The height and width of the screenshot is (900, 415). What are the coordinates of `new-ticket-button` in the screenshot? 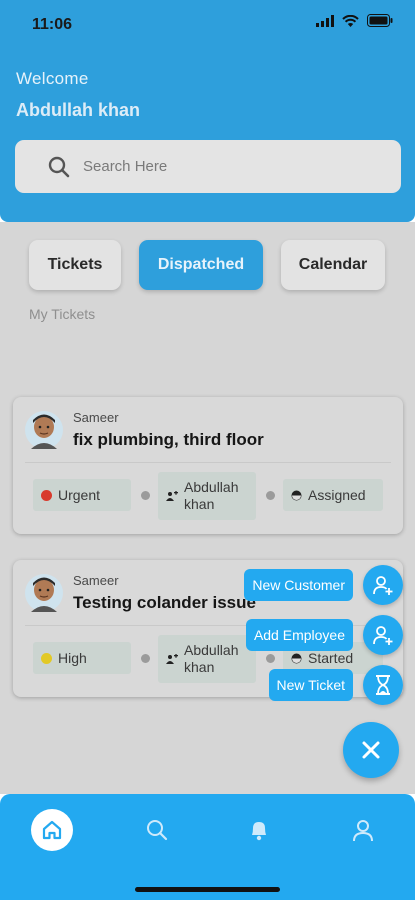 It's located at (383, 685).